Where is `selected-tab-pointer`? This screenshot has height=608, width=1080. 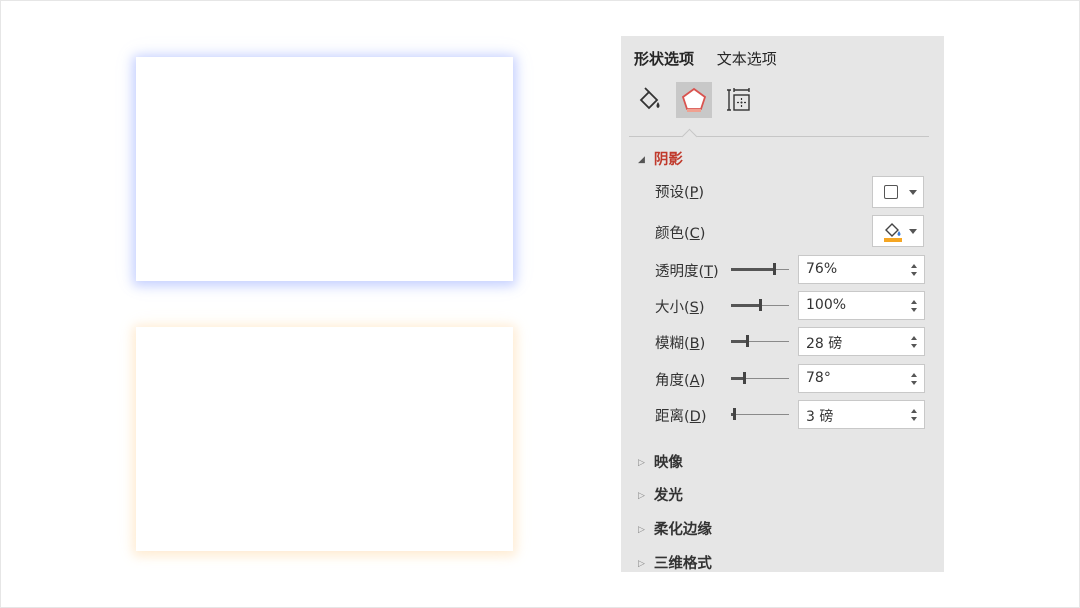
selected-tab-pointer is located at coordinates (689, 136).